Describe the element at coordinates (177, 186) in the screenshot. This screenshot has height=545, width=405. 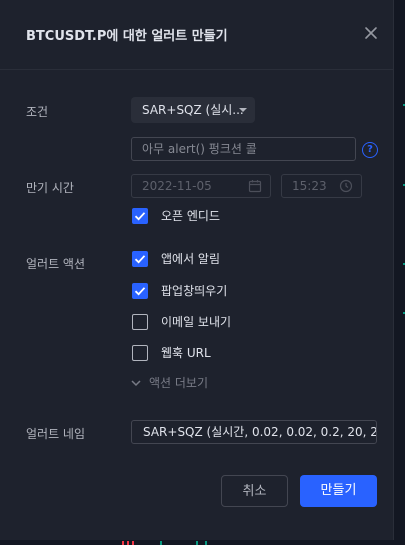
I see `expiration-date-value: 2022-11-05` at that location.